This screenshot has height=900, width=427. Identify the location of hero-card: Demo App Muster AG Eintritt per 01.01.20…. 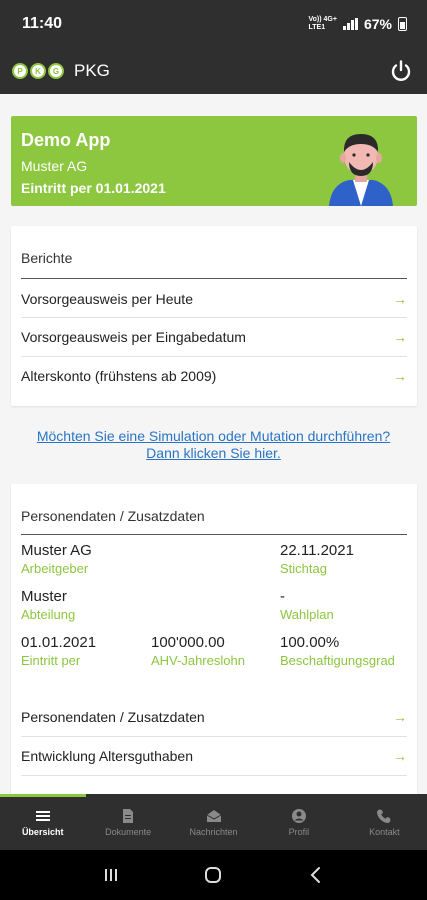
(214, 161).